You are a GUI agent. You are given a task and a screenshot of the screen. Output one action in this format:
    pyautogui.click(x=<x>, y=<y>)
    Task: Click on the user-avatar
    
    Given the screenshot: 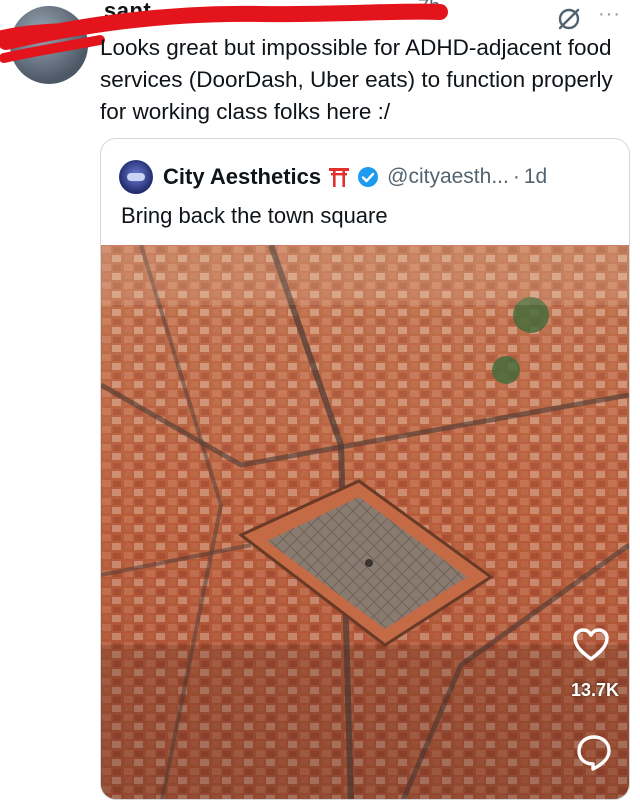 What is the action you would take?
    pyautogui.click(x=49, y=45)
    